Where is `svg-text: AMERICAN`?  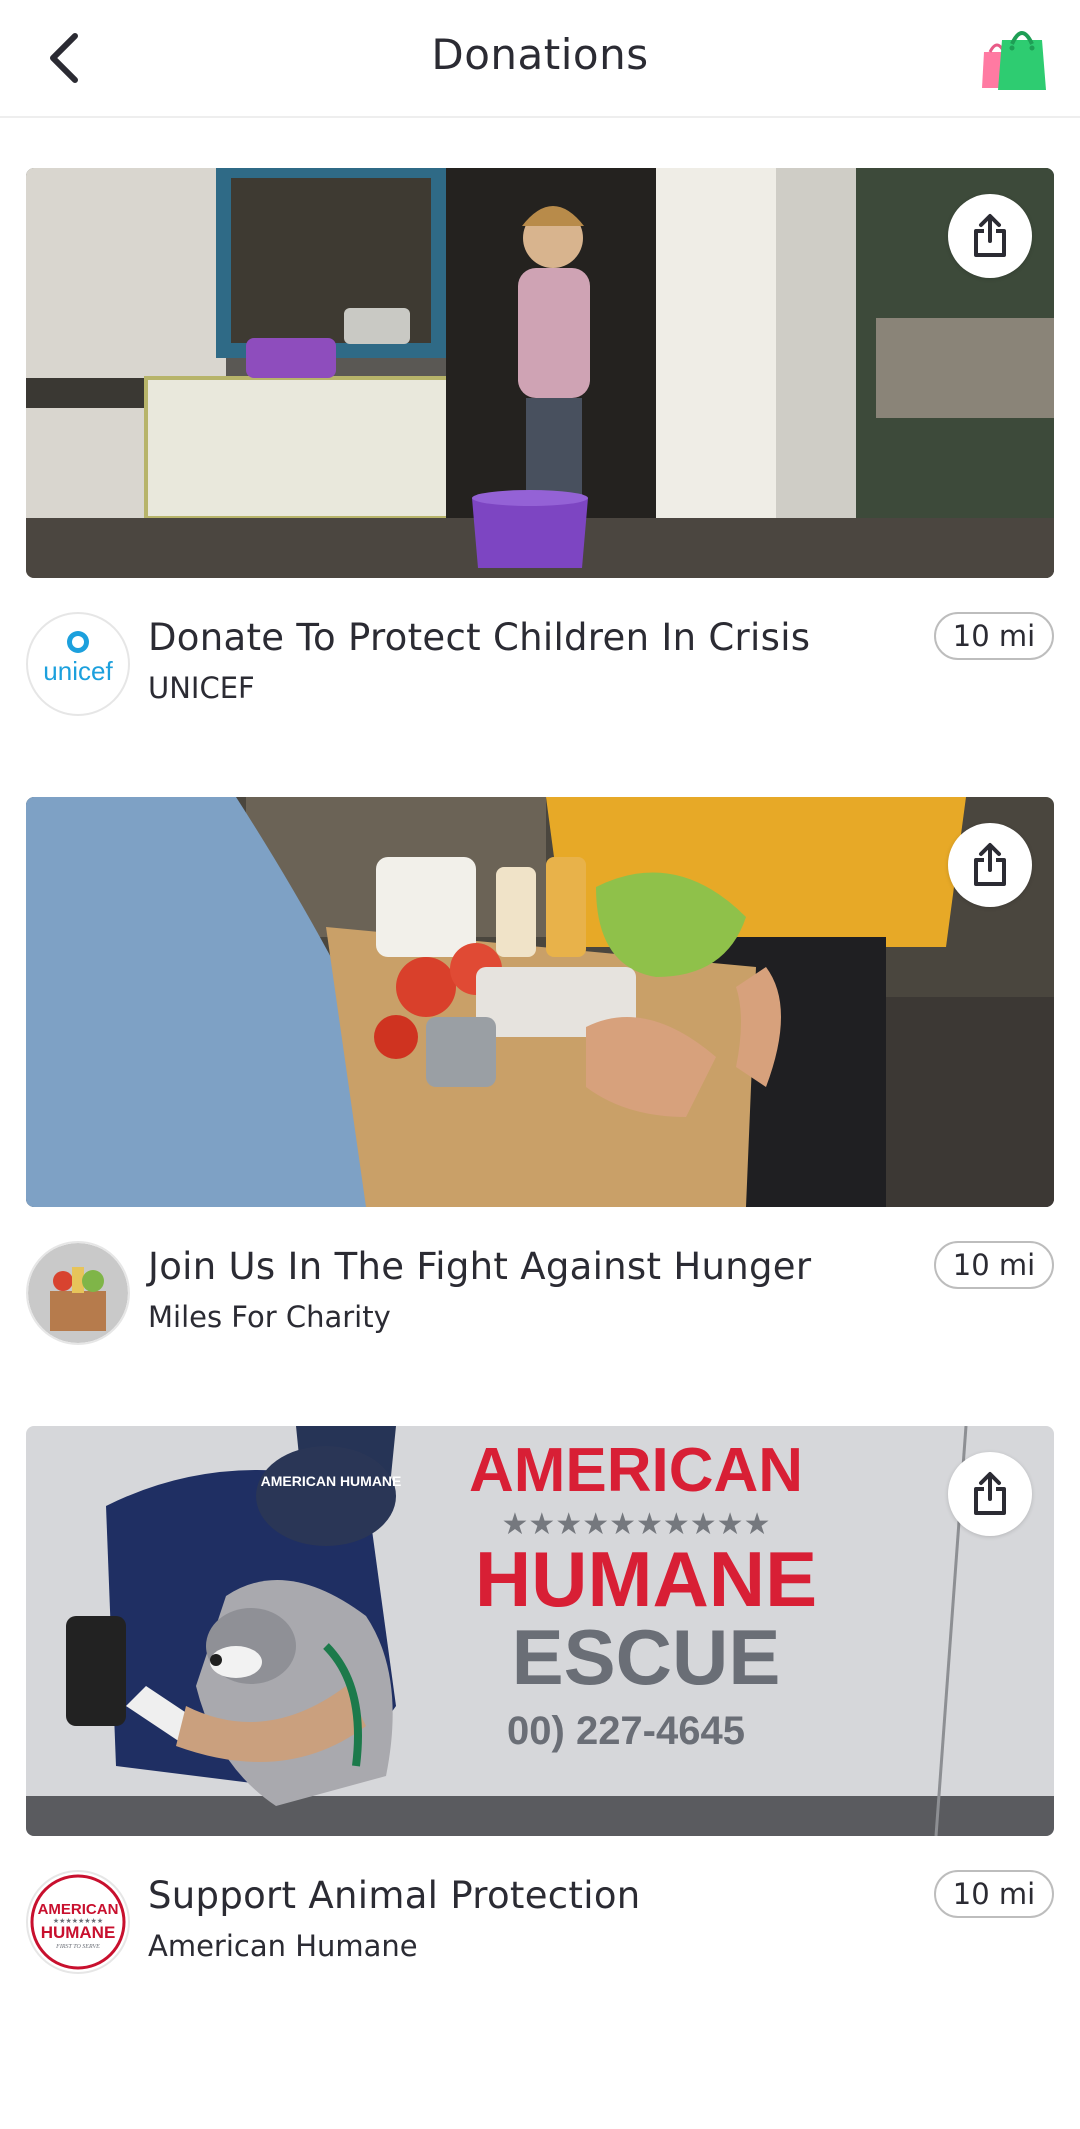 svg-text: AMERICAN is located at coordinates (78, 1909).